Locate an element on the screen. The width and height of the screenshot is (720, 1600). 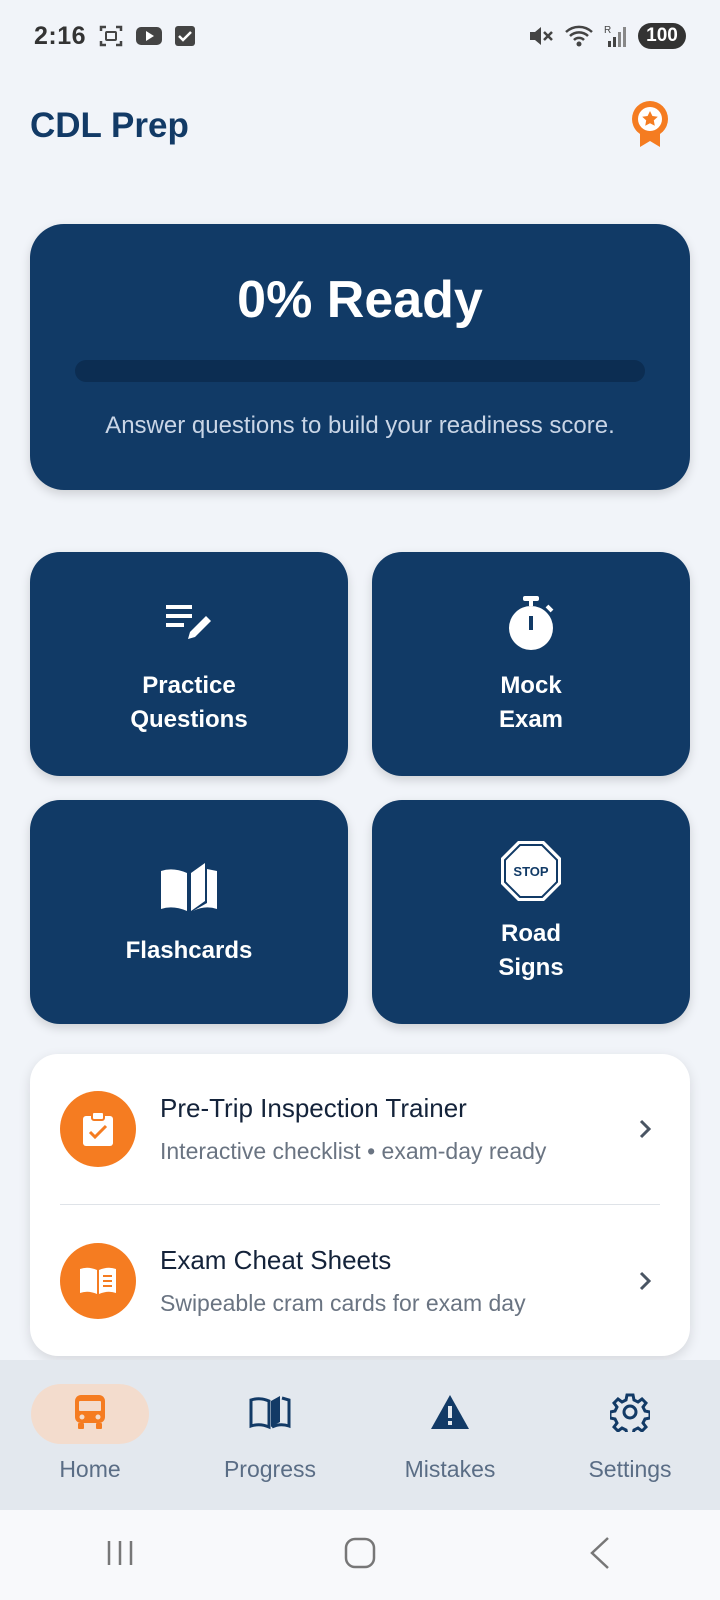
road-signs-tile: STOP Road Signs is located at coordinates (531, 912).